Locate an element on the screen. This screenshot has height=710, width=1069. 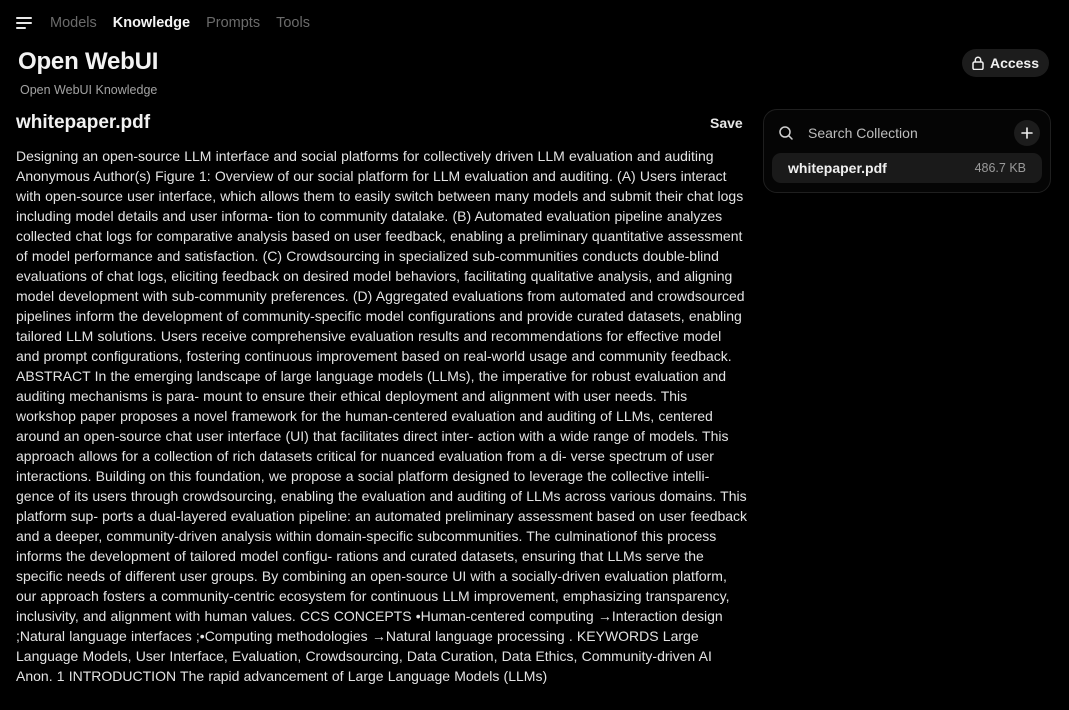
access-button-label: Access is located at coordinates (1014, 63).